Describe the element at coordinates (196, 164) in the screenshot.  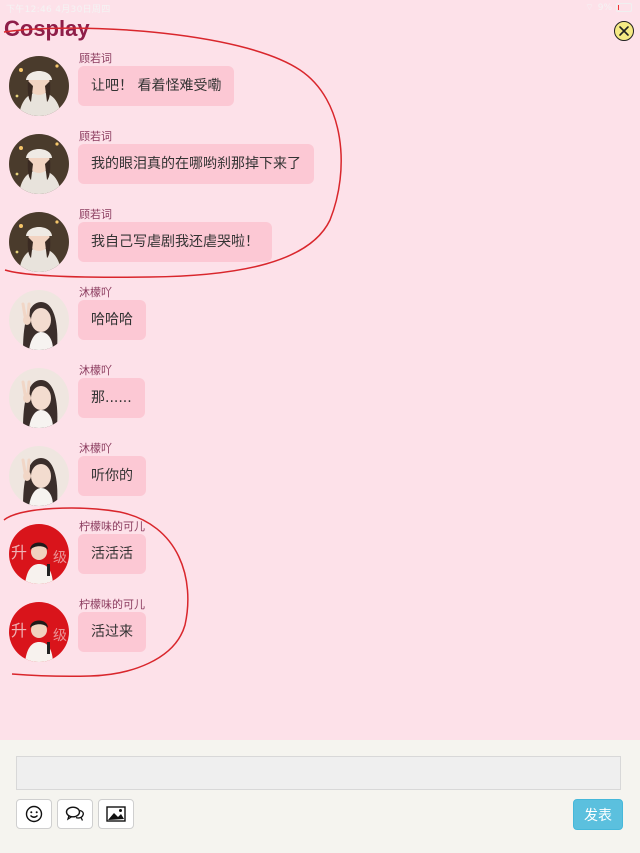
I see `message-bubble: 我的眼泪真的在哪哟刹那掉下来了` at that location.